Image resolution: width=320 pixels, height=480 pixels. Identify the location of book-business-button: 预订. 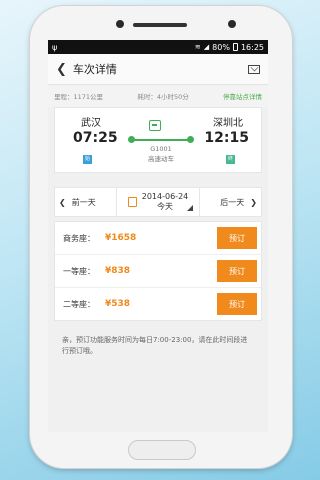
(237, 238).